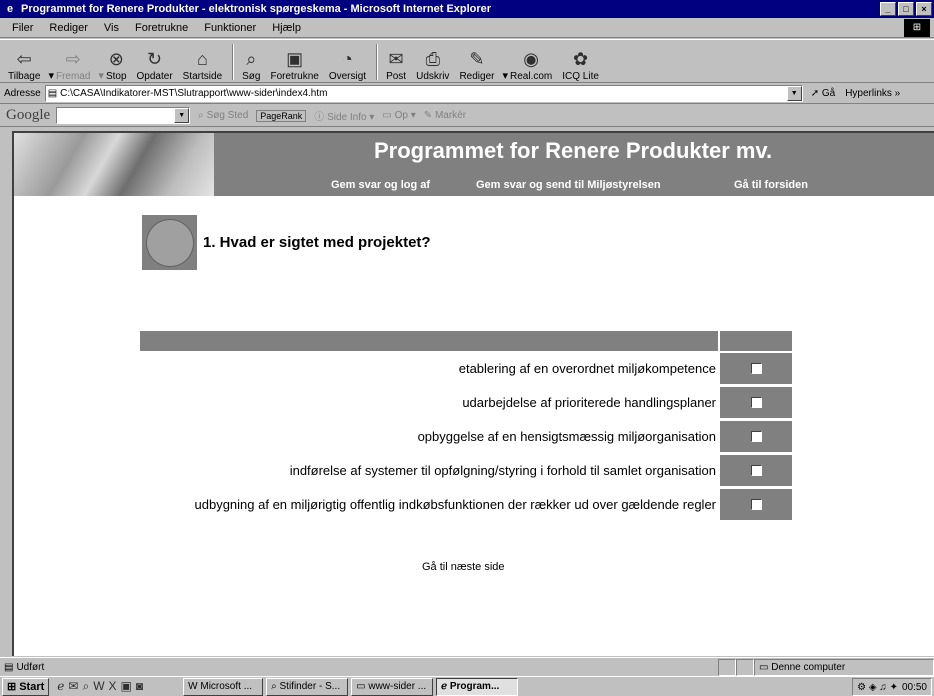 This screenshot has width=934, height=696. I want to click on menu-help: Hjælp, so click(286, 28).